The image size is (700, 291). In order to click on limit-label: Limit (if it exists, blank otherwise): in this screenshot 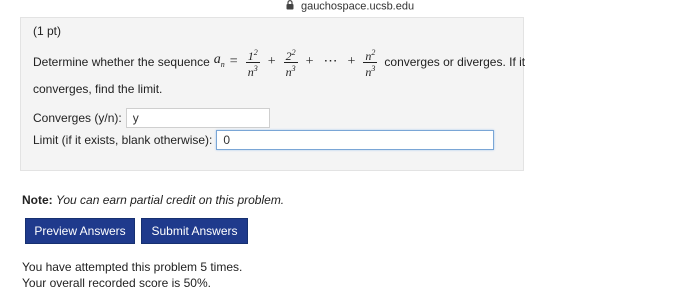, I will do `click(123, 140)`.